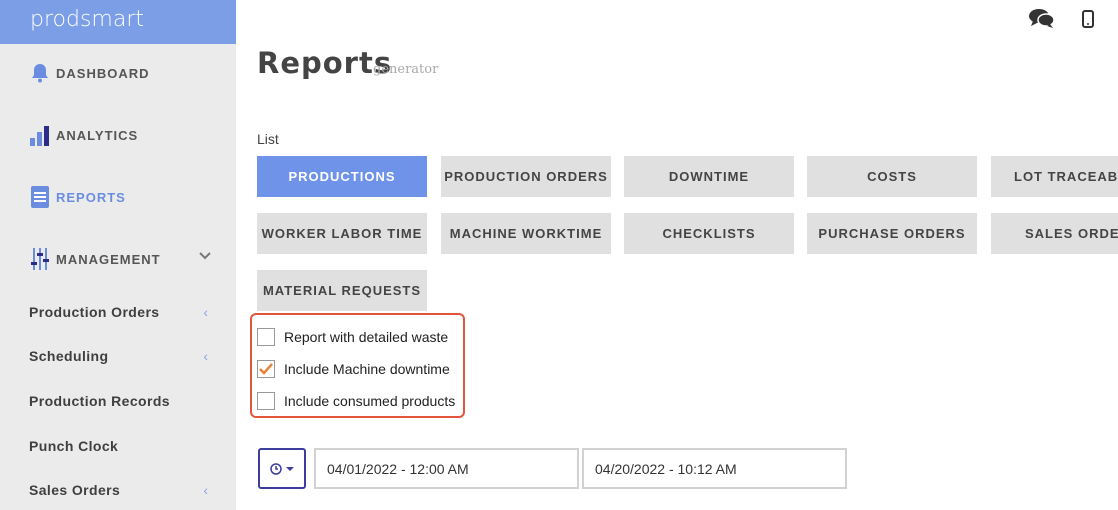  I want to click on report-button-material-requests: MATERIAL REQUESTS, so click(342, 290).